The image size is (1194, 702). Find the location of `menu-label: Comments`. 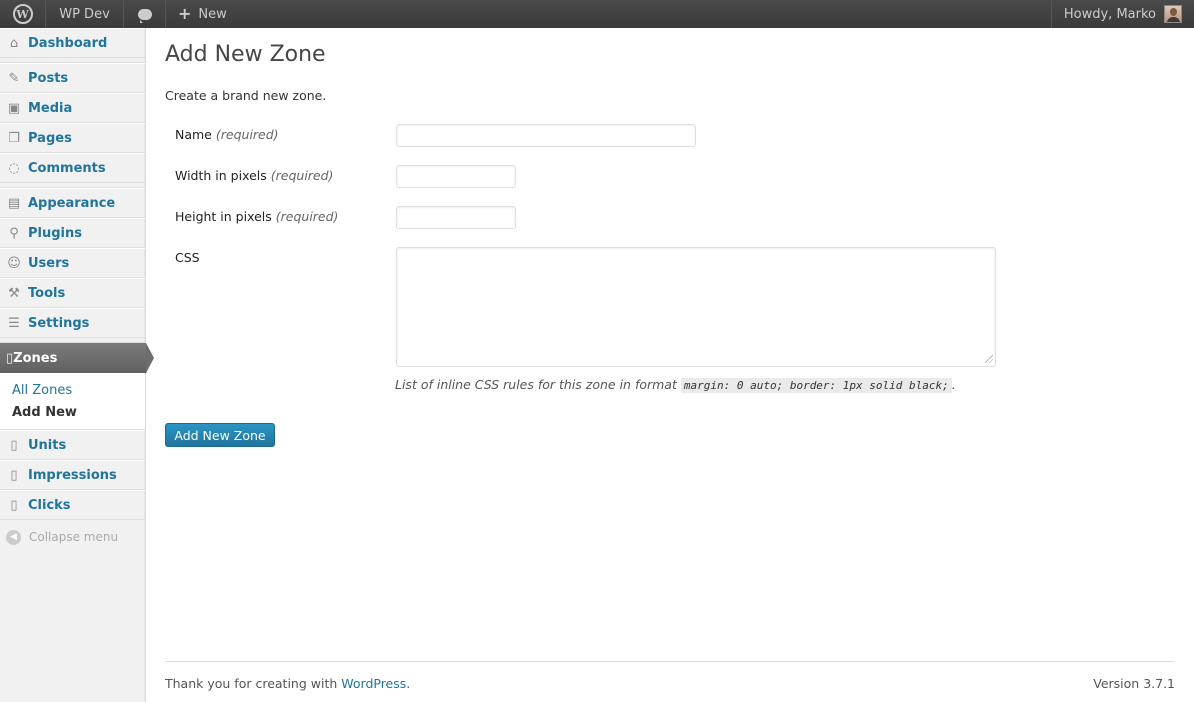

menu-label: Comments is located at coordinates (67, 168).